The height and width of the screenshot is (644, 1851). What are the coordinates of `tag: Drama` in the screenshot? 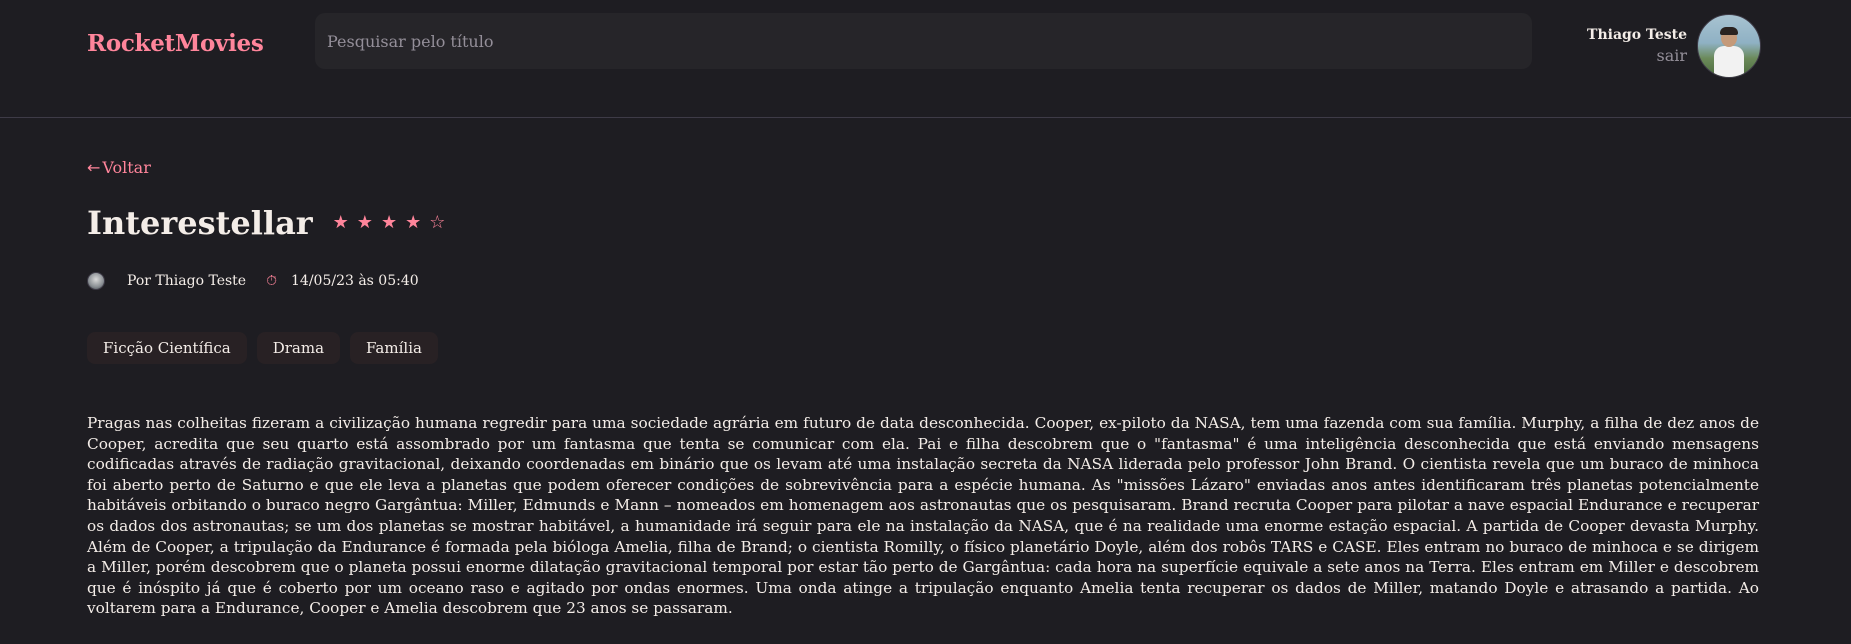 It's located at (298, 348).